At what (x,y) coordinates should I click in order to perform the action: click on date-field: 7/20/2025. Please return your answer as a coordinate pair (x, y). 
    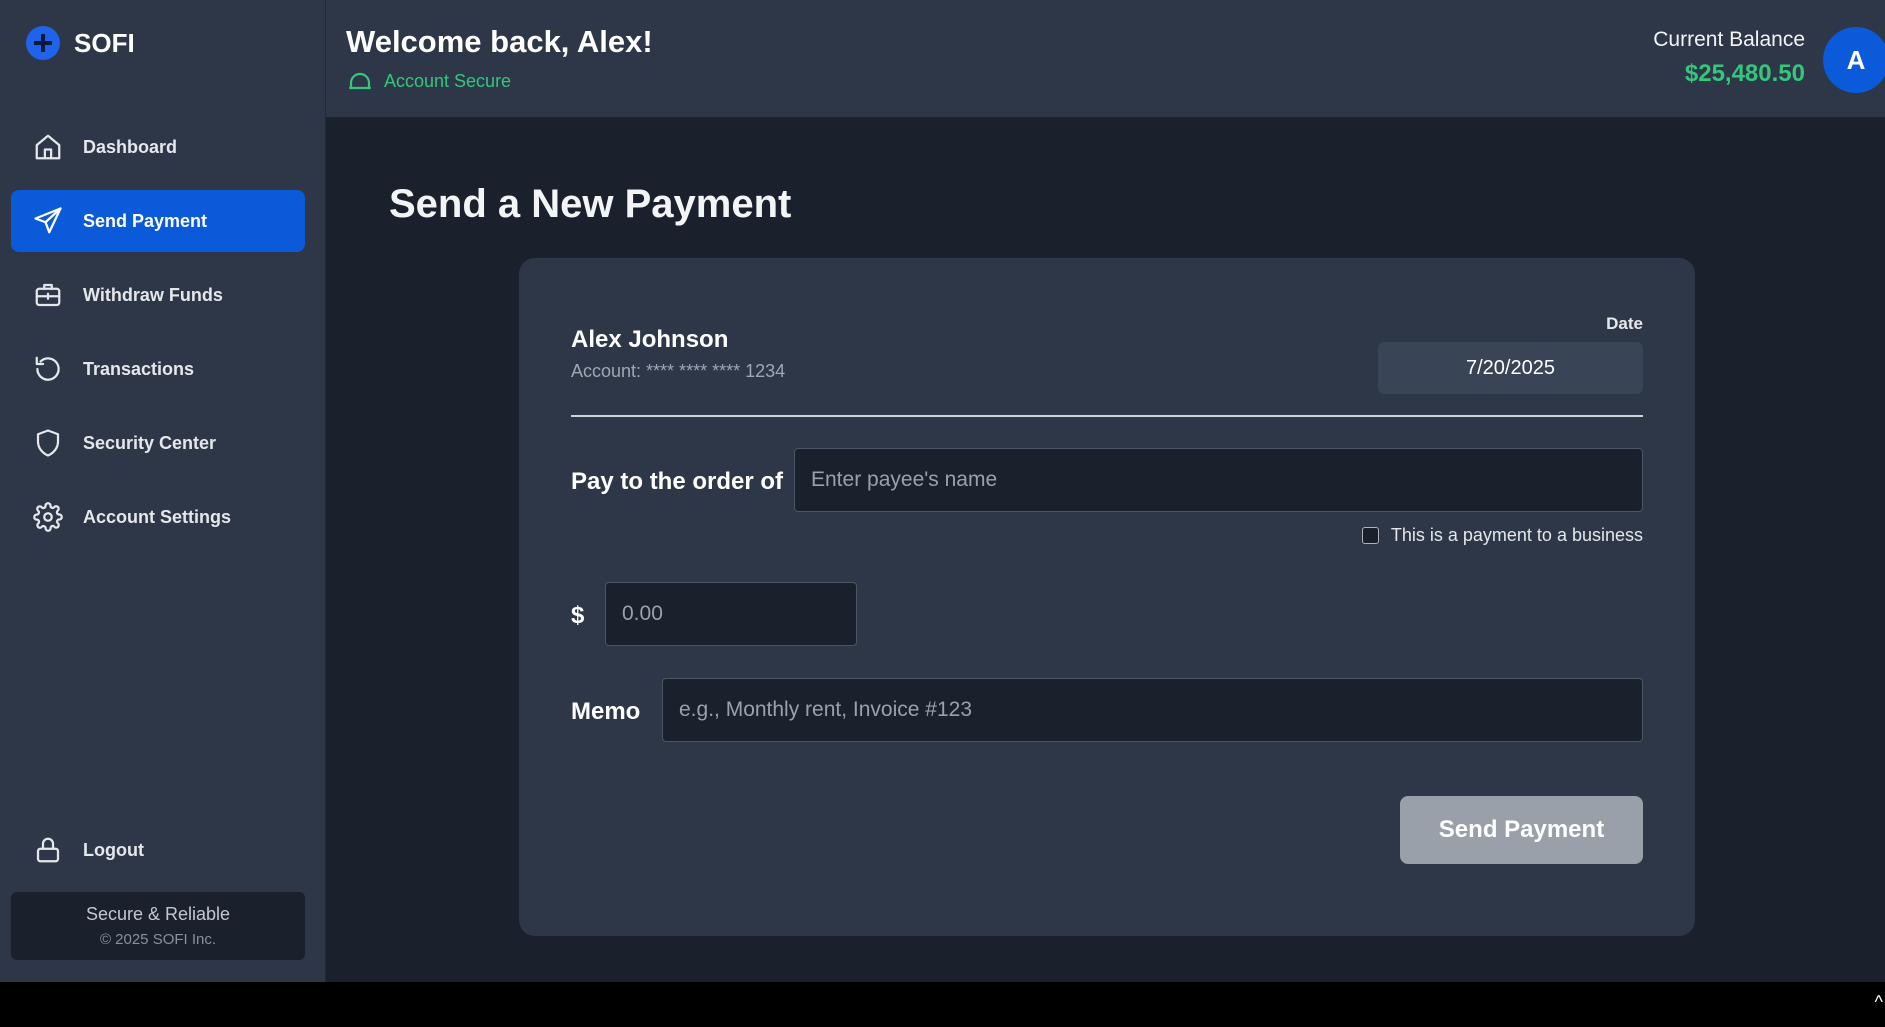
    Looking at the image, I should click on (1510, 368).